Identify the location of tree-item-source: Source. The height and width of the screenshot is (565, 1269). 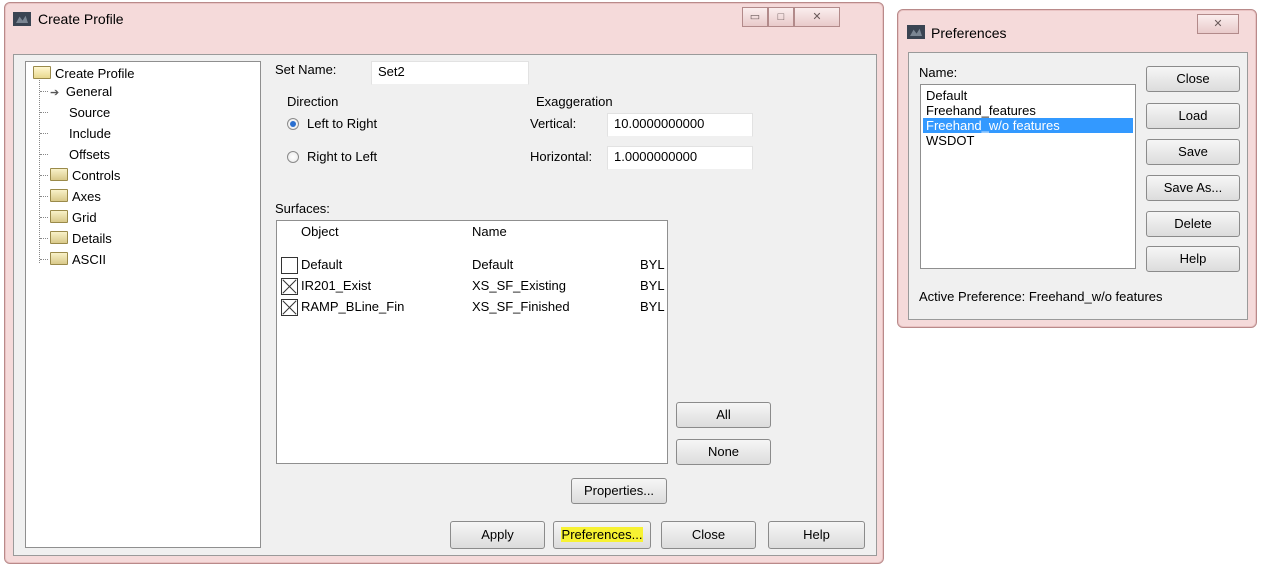
(89, 112).